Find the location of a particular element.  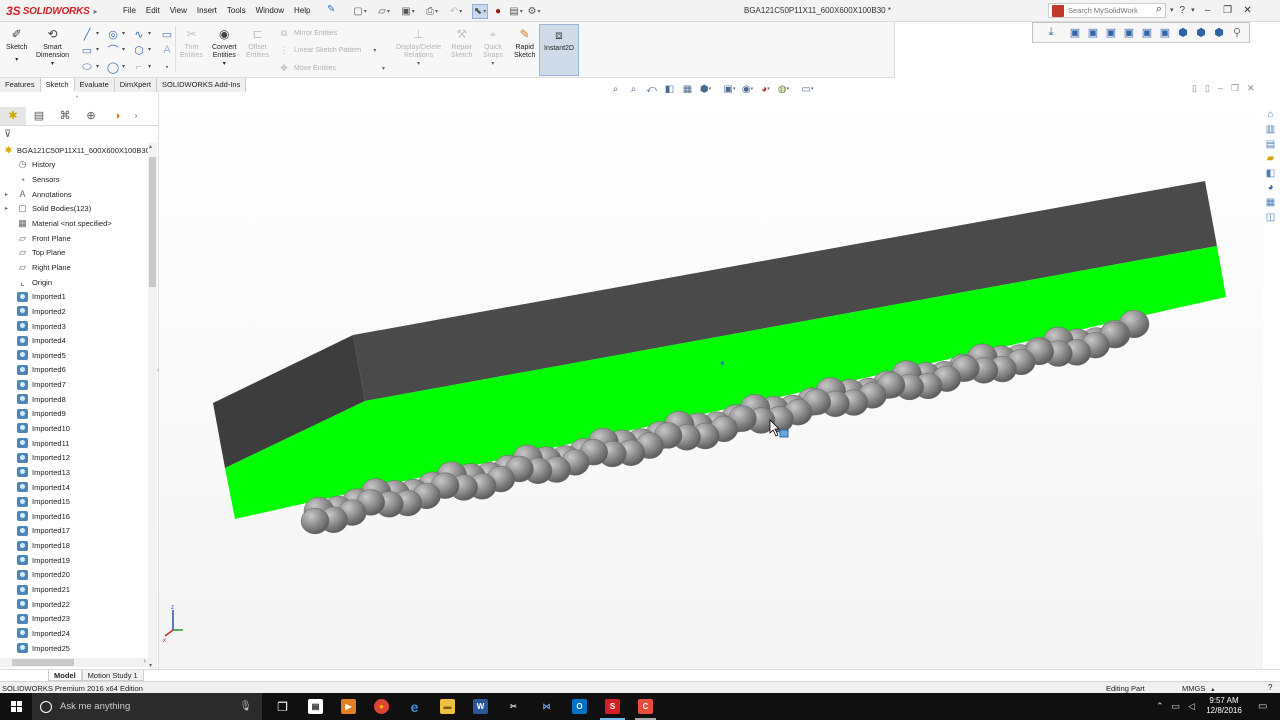

cortana-search: Ask me anything 🎙 is located at coordinates (147, 706).